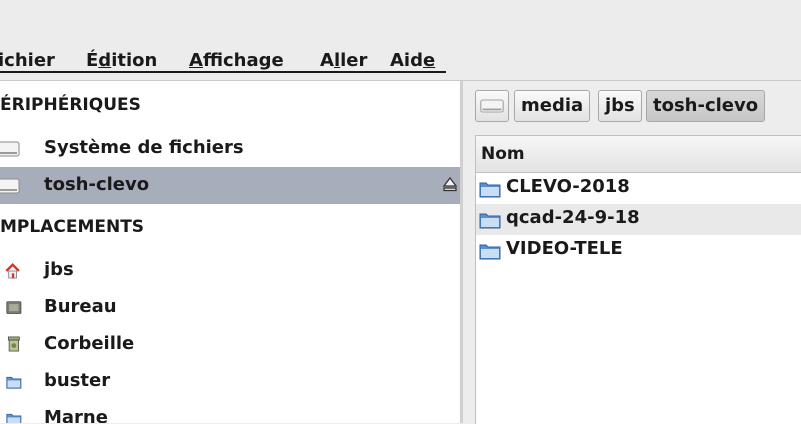  What do you see at coordinates (236, 60) in the screenshot?
I see `menu-affichage: Affichage` at bounding box center [236, 60].